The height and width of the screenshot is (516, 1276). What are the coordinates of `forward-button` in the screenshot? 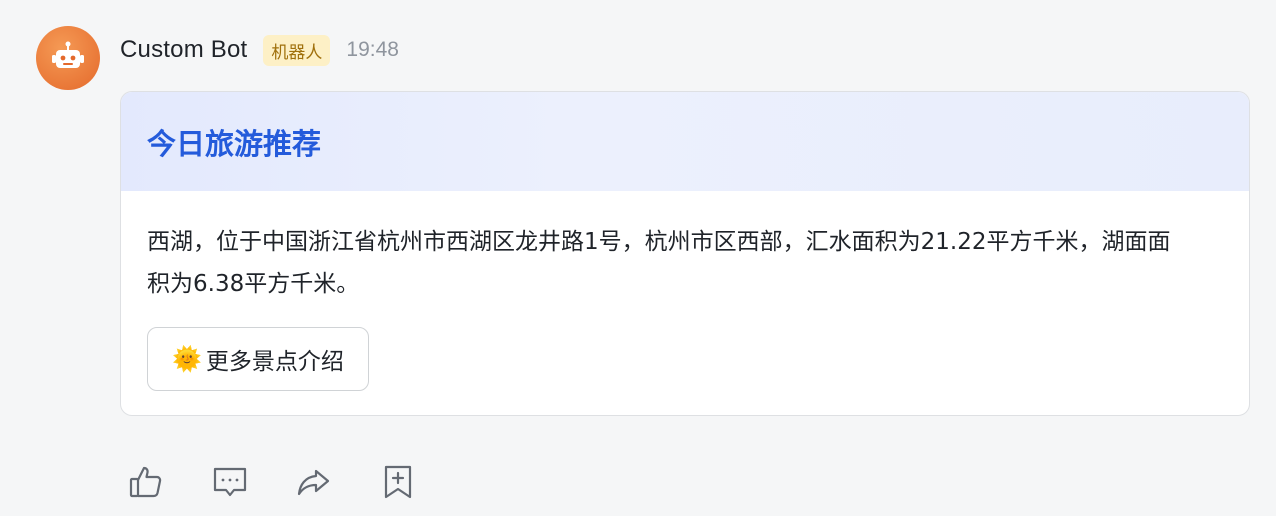 It's located at (314, 482).